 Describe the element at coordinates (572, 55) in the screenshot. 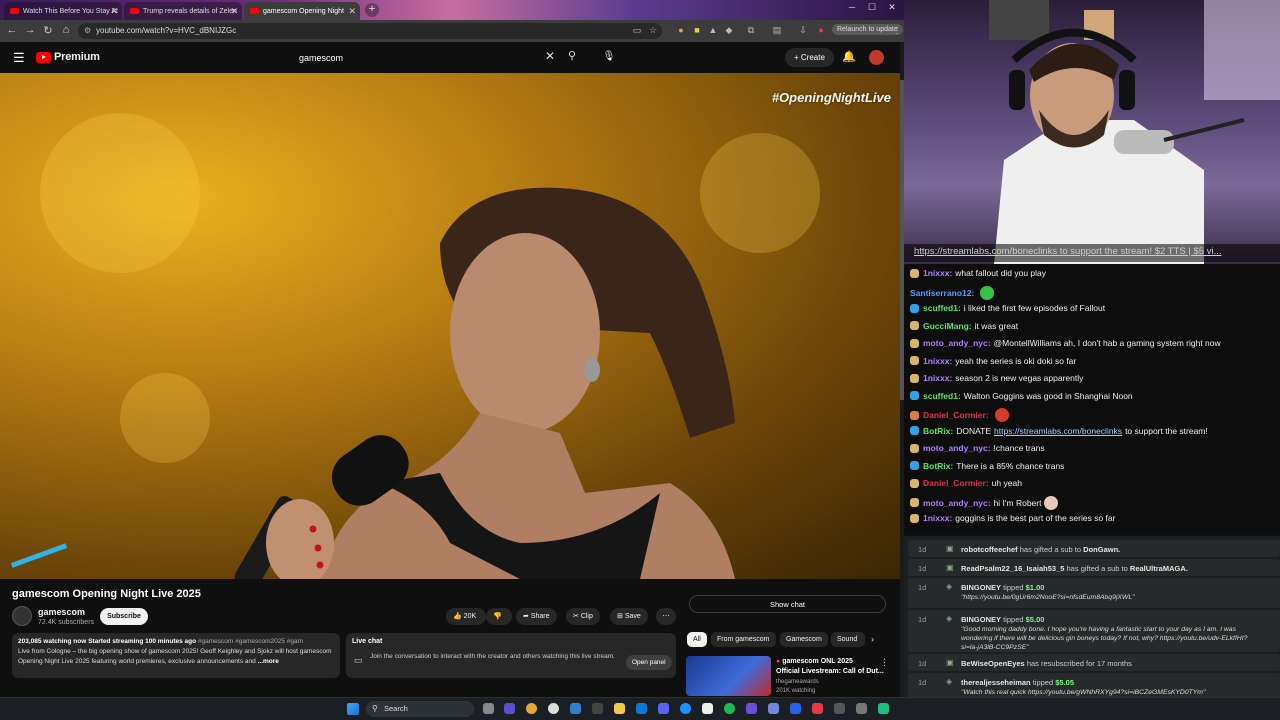

I see `search-icon: ⚲` at that location.